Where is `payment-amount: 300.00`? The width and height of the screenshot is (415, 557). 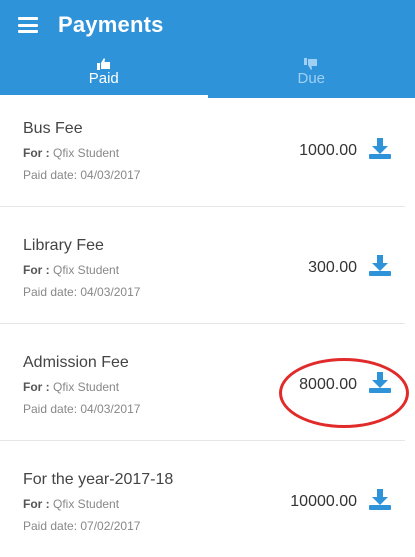 payment-amount: 300.00 is located at coordinates (332, 267).